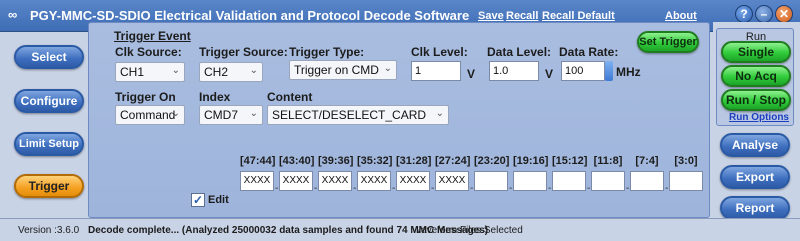  I want to click on content-value: SELECT/DESELECT_CARD, so click(349, 115).